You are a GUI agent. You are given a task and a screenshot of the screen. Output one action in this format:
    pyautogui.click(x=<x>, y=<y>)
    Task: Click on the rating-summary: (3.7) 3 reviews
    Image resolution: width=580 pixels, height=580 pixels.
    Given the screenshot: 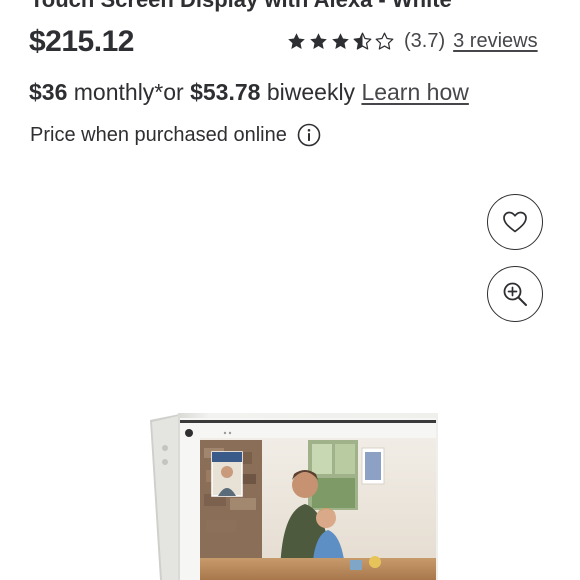 What is the action you would take?
    pyautogui.click(x=412, y=41)
    